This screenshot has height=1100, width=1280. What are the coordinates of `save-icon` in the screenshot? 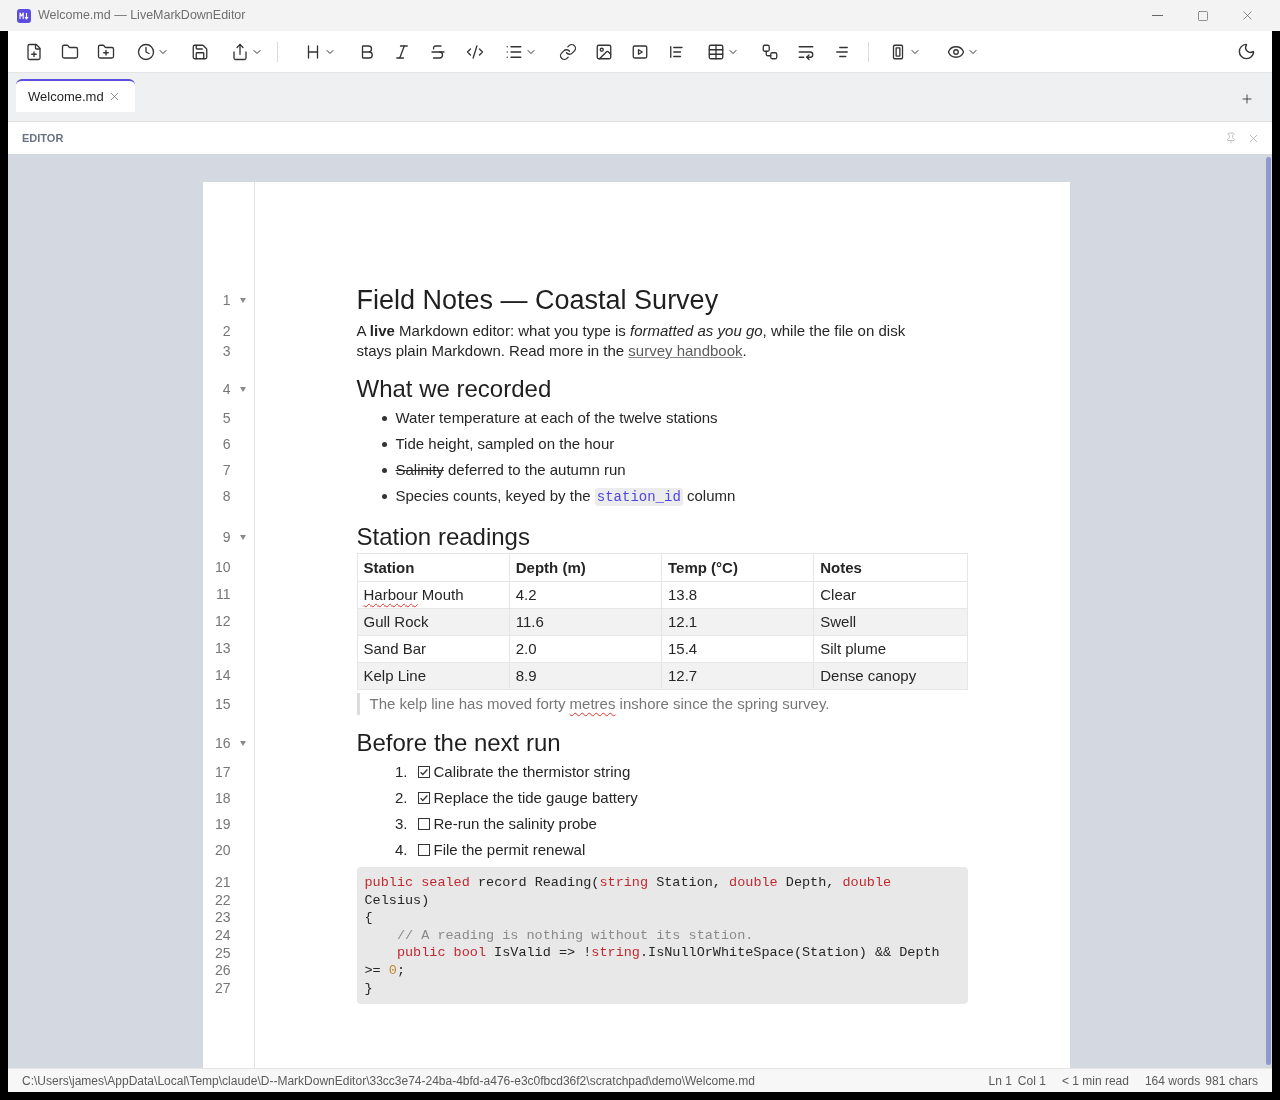 It's located at (200, 51).